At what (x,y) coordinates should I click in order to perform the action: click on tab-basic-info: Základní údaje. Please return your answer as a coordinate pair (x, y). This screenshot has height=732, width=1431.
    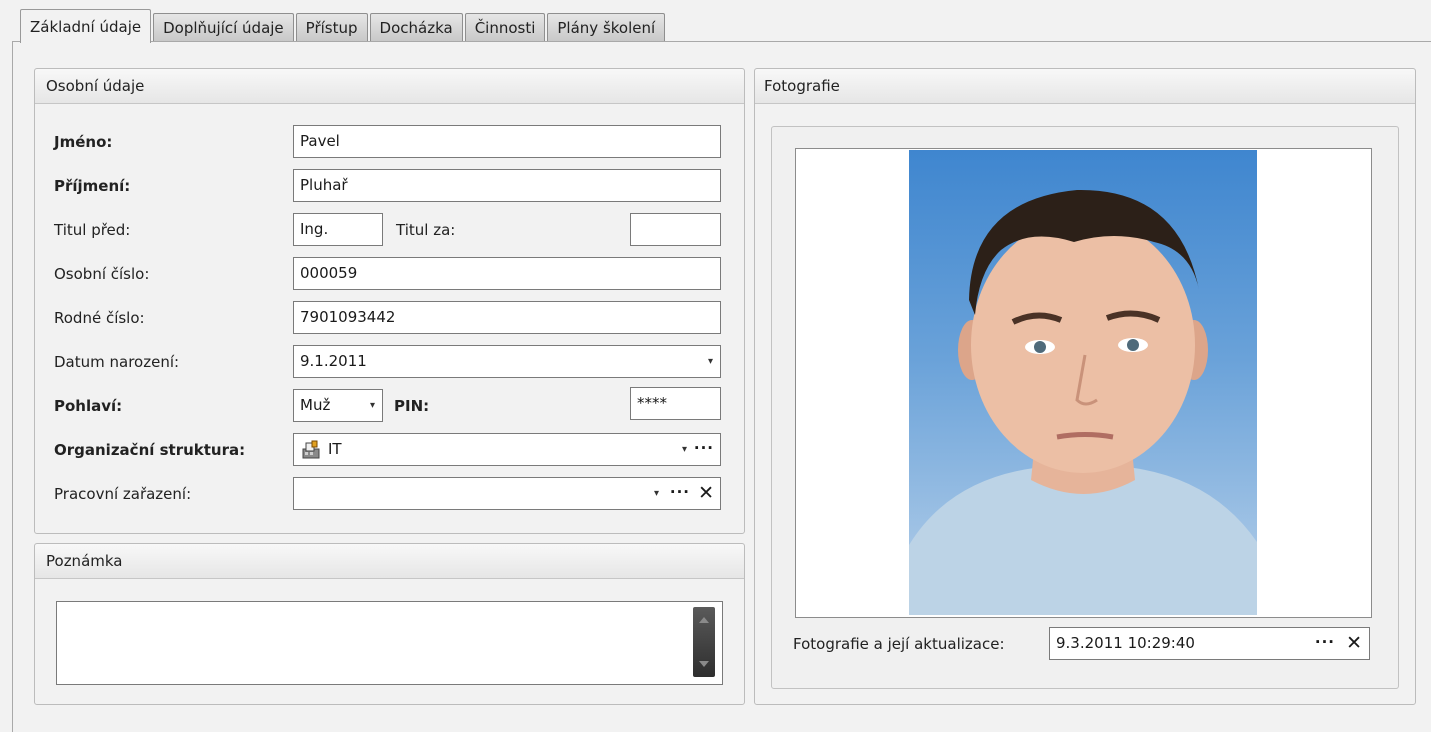
    Looking at the image, I should click on (86, 26).